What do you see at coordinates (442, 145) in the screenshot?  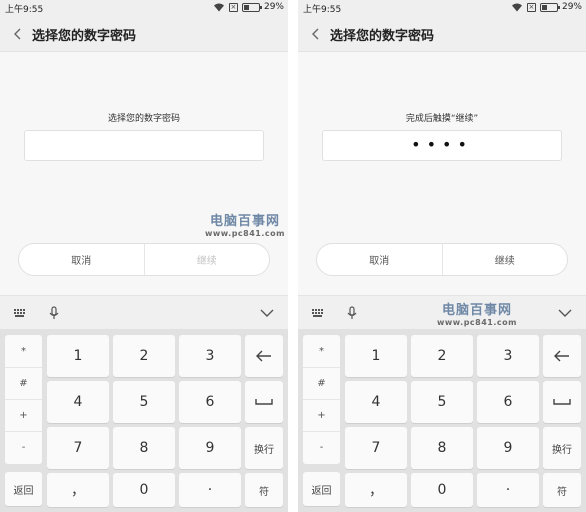 I see `pin-input: ••••` at bounding box center [442, 145].